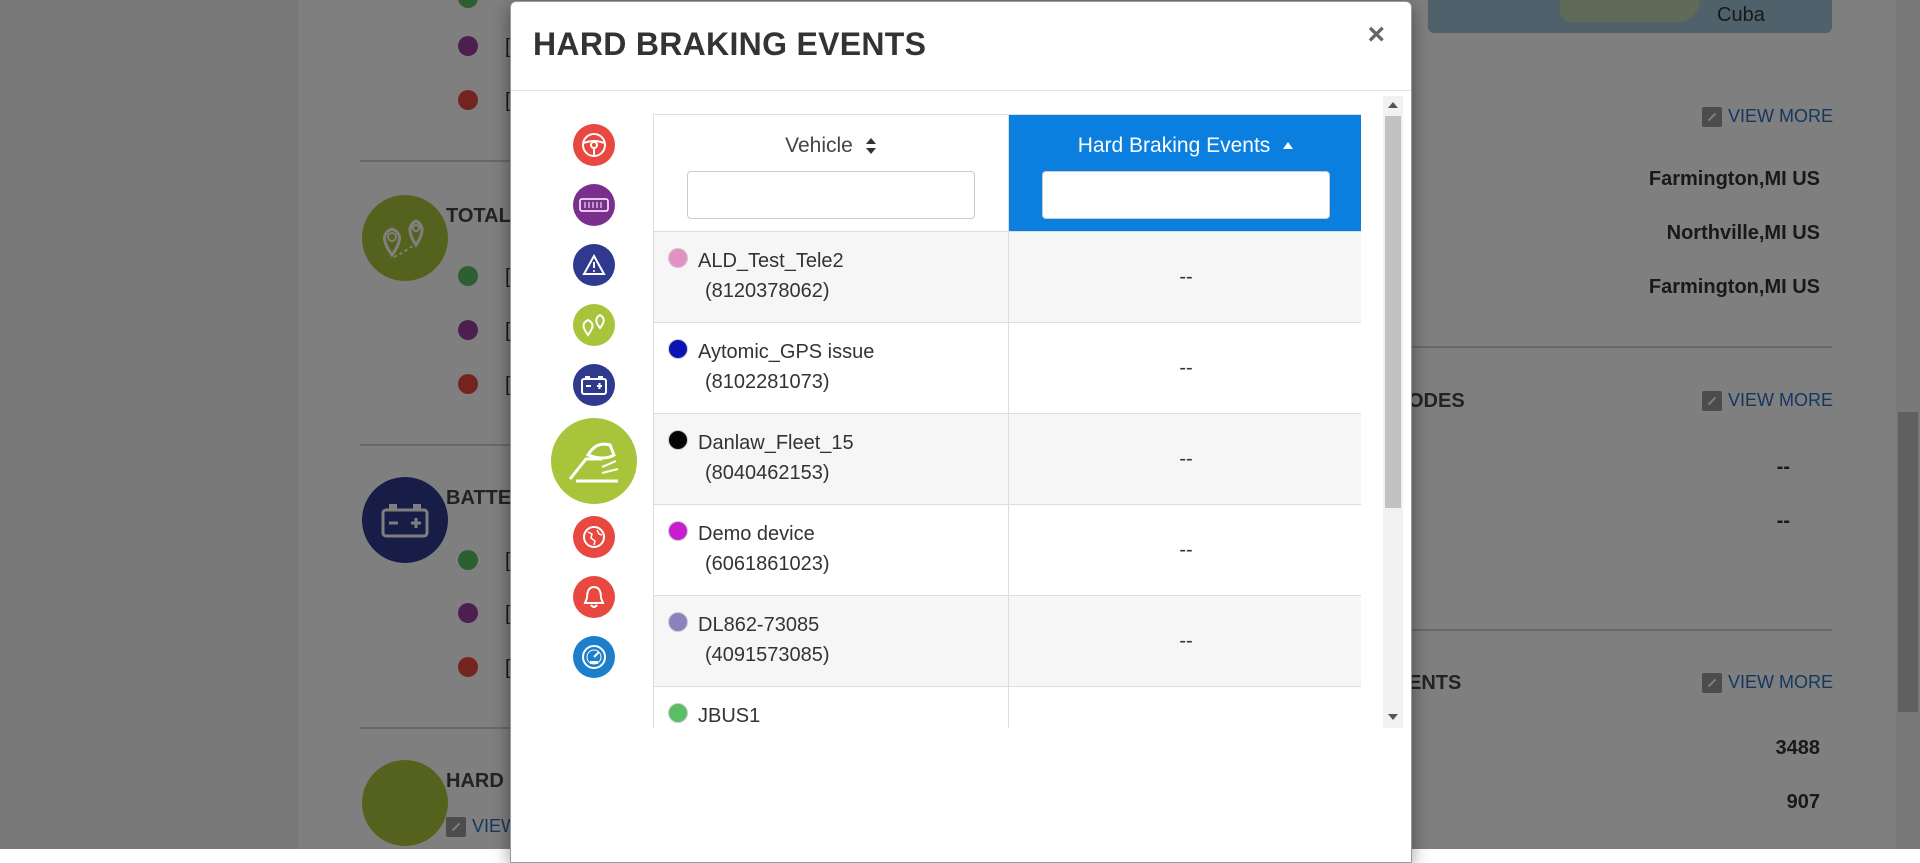 This screenshot has width=1920, height=863. I want to click on vehicle-cell: Danlaw_Fleet_15 (8040462153), so click(831, 459).